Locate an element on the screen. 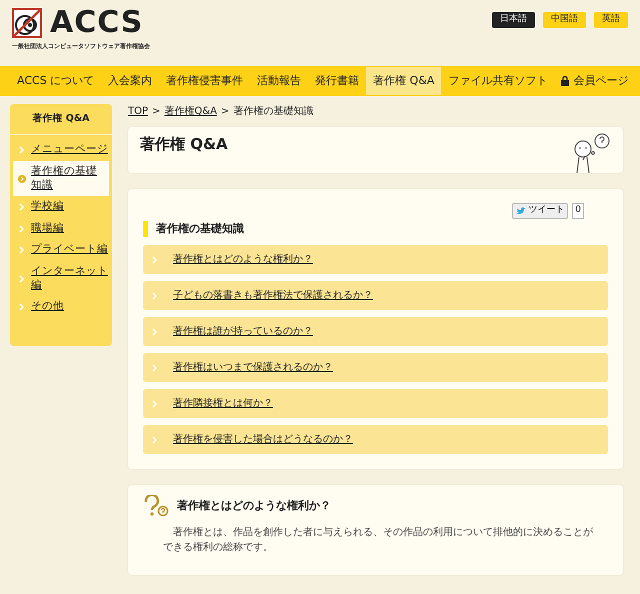  nav-tab: ACCS について is located at coordinates (56, 81).